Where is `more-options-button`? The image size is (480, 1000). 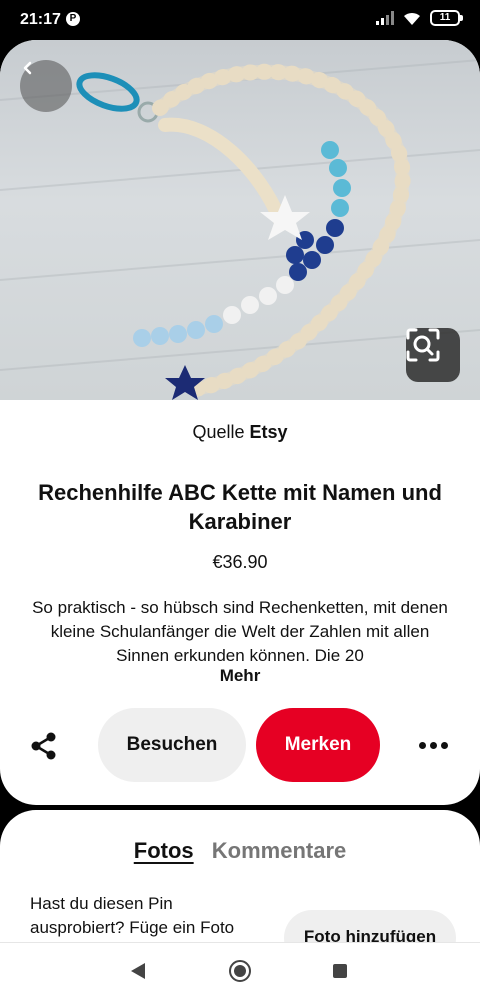
more-options-button is located at coordinates (433, 745).